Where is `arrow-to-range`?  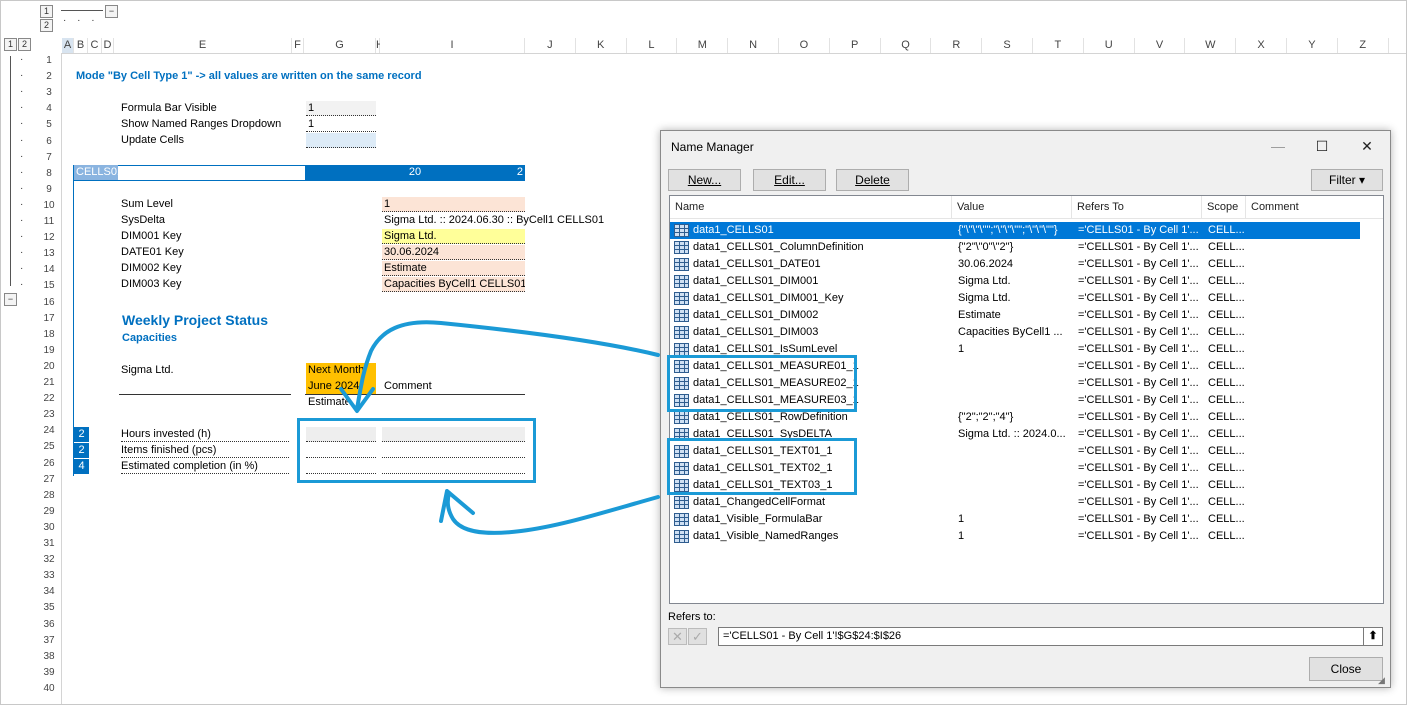 arrow-to-range is located at coordinates (552, 513).